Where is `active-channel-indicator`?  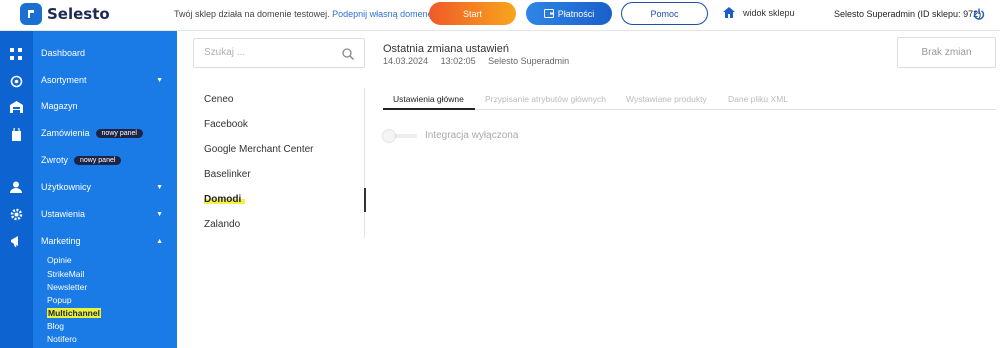
active-channel-indicator is located at coordinates (365, 200).